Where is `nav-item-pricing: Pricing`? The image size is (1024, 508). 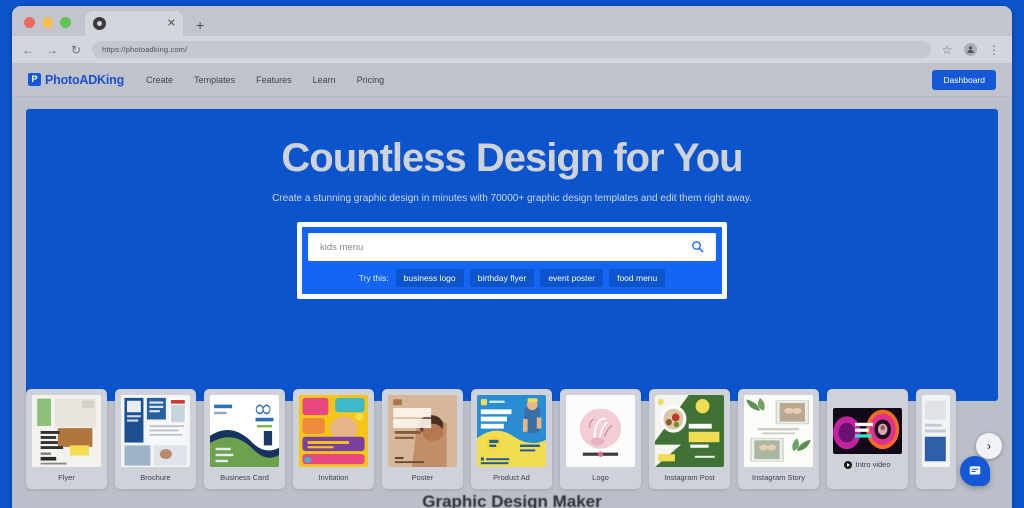
nav-item-pricing: Pricing is located at coordinates (371, 80).